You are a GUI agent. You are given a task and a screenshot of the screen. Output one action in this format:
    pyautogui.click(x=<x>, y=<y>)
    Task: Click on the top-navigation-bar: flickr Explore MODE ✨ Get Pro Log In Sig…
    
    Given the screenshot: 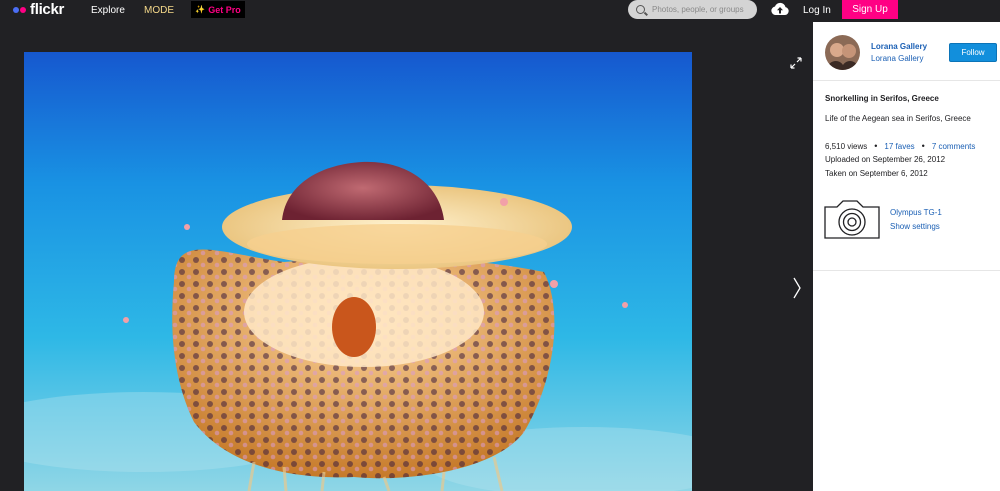 What is the action you would take?
    pyautogui.click(x=500, y=11)
    